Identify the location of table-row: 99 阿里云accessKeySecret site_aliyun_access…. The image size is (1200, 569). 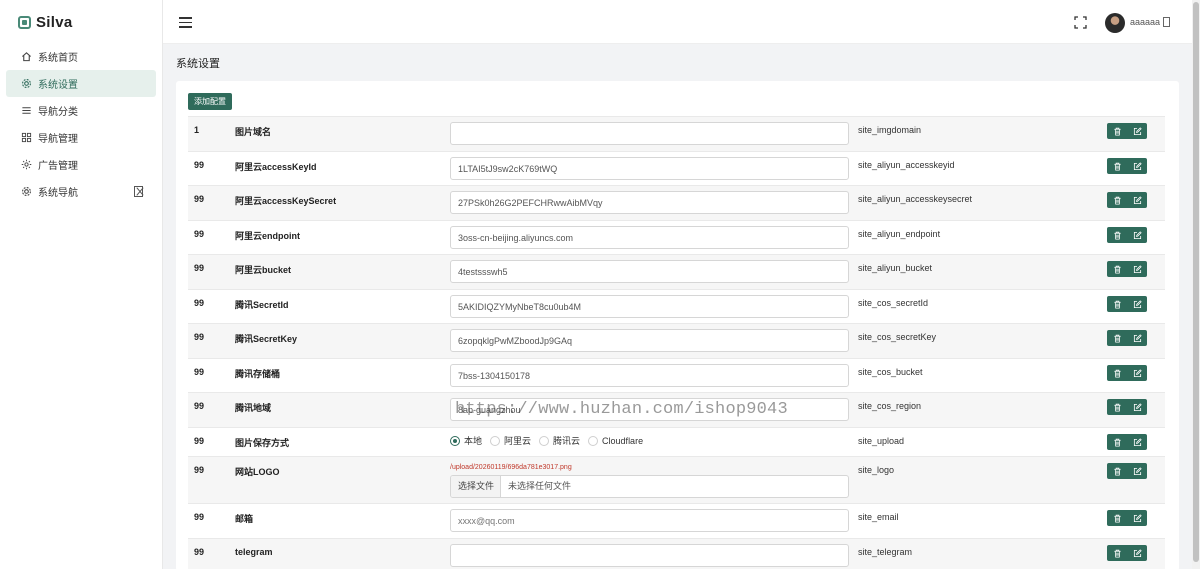
(676, 202).